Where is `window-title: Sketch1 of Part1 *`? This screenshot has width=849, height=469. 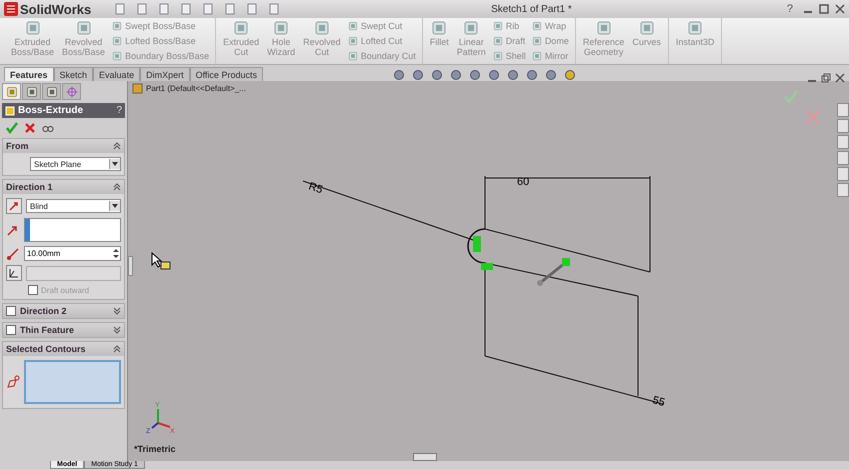 window-title: Sketch1 of Part1 * is located at coordinates (531, 9).